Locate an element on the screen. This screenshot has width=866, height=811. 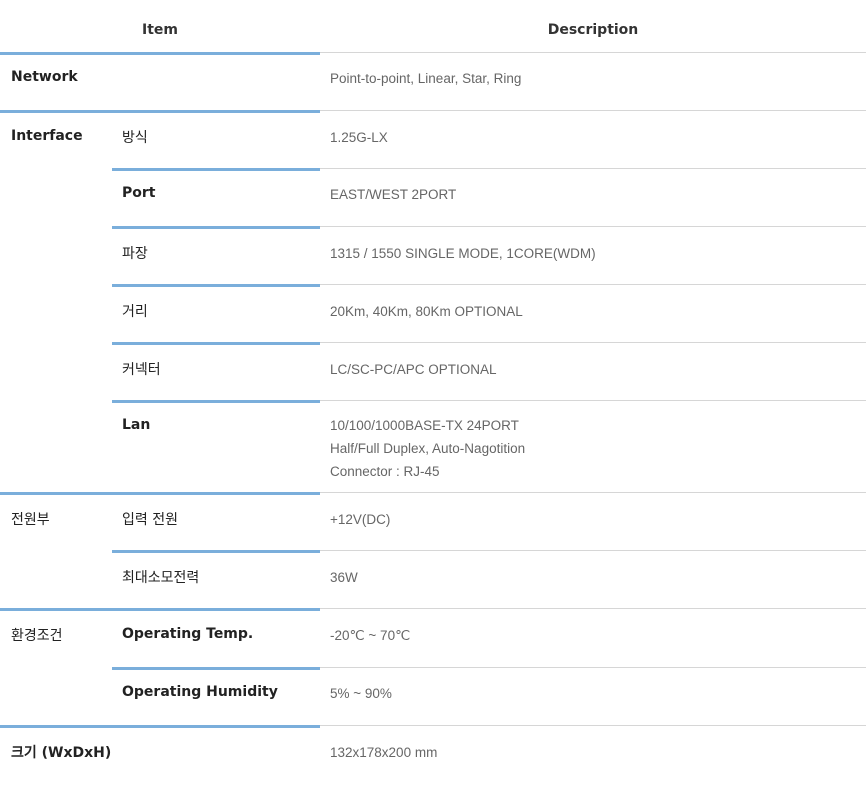
sub-label: Operating Humidity is located at coordinates (200, 692).